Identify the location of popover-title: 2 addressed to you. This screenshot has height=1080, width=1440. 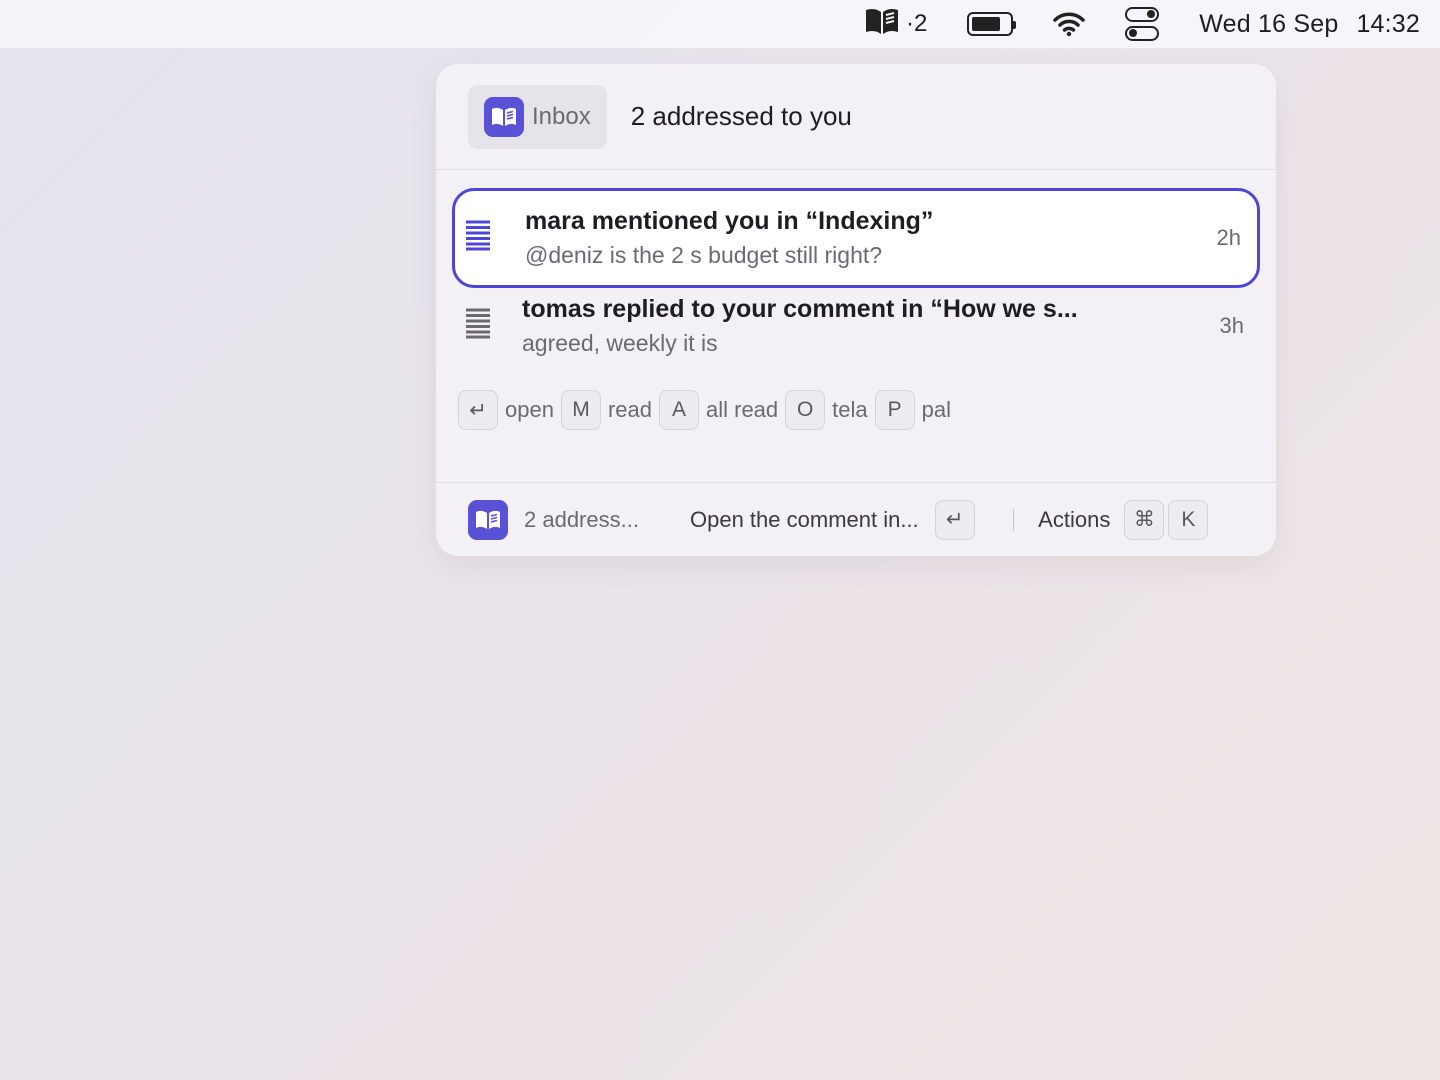
(741, 116).